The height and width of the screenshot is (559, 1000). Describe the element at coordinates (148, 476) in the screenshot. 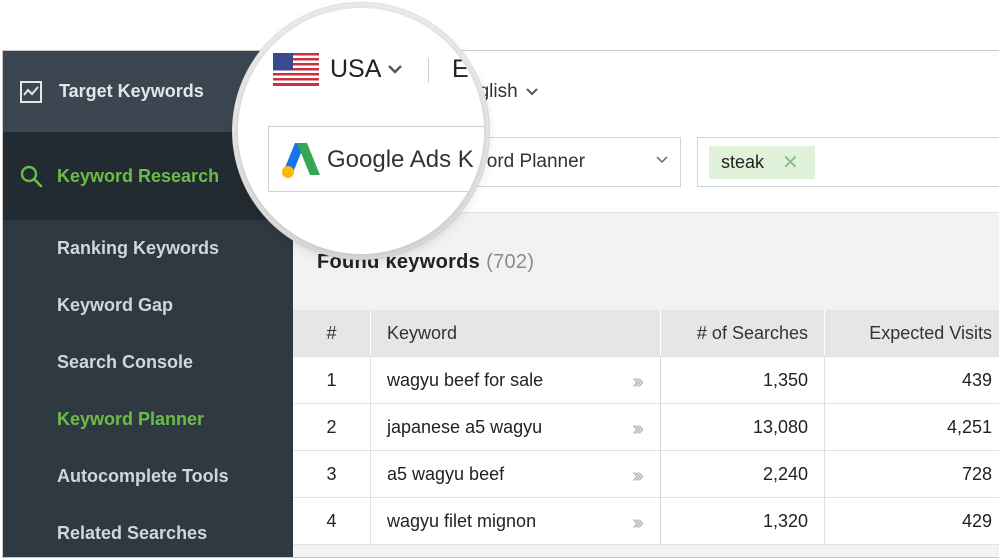

I see `sidebar-item-autocomplete-tools: Autocomplete Tools` at that location.